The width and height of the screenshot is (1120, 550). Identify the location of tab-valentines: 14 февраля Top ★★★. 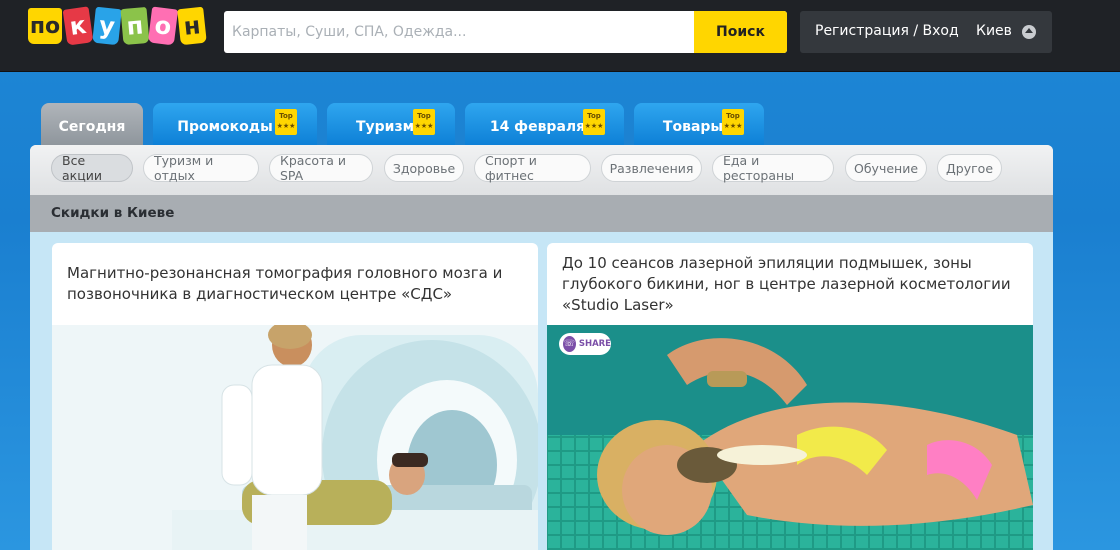
(544, 124).